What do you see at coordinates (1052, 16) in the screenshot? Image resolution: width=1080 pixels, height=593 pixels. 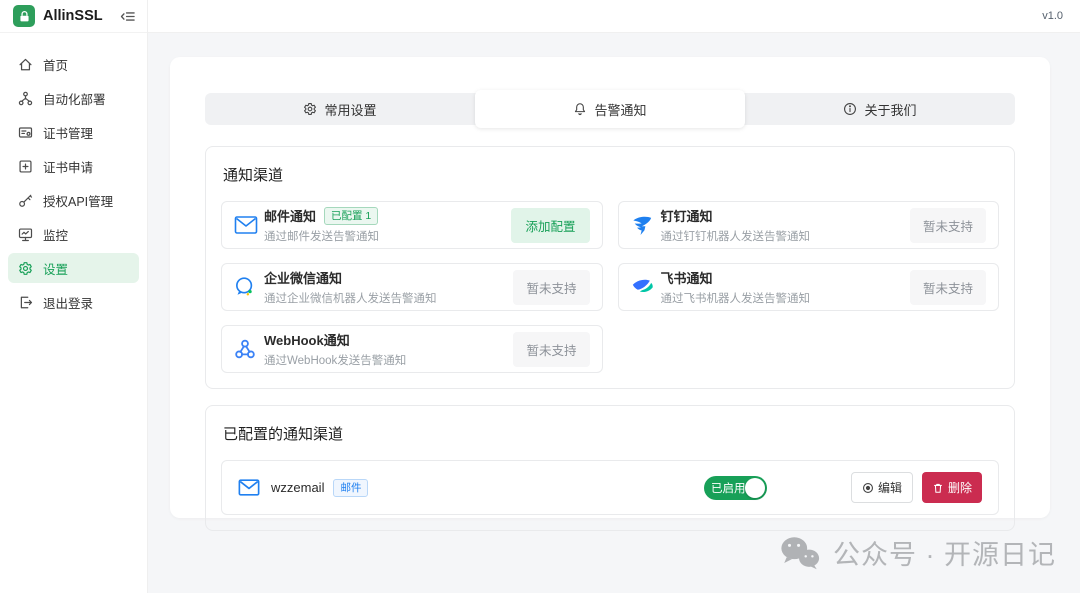 I see `version-label: v1.0` at bounding box center [1052, 16].